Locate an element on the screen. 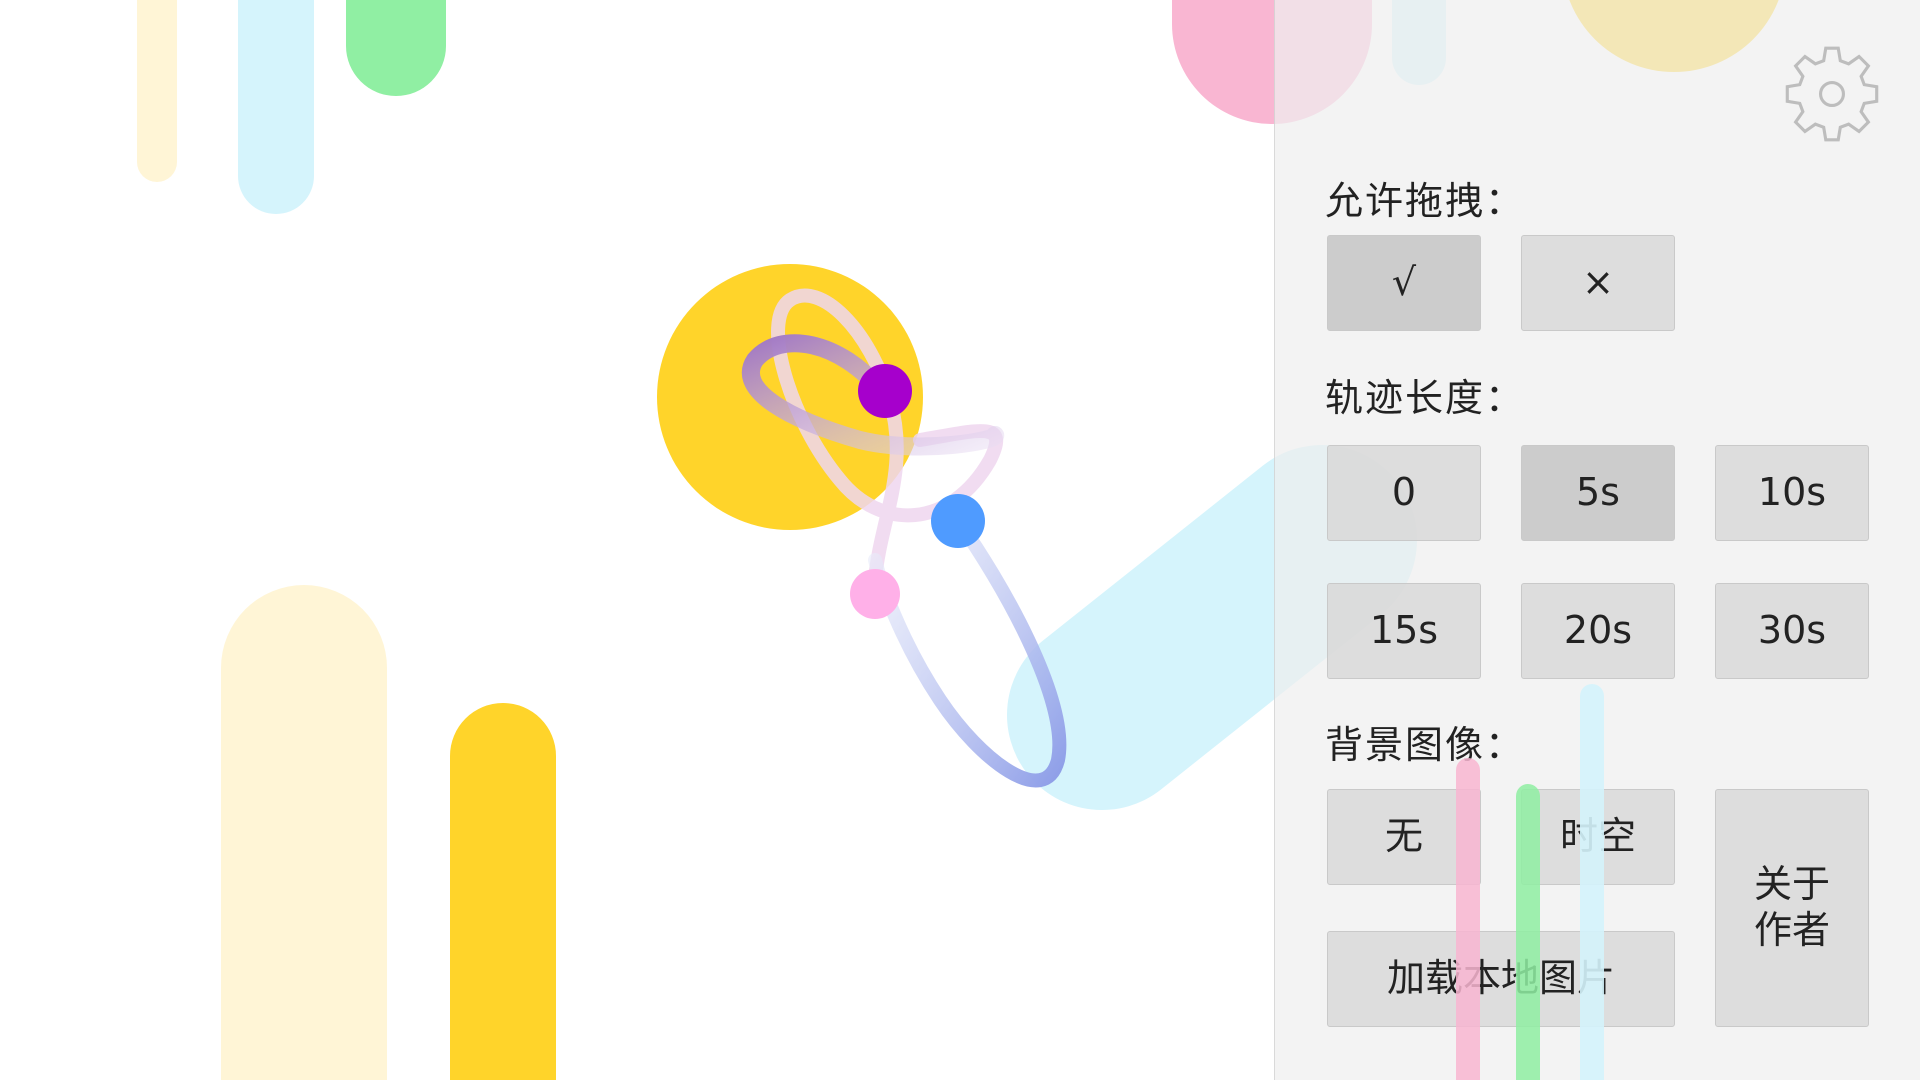 The width and height of the screenshot is (1920, 1080). trail-30s-button: 30s is located at coordinates (1792, 631).